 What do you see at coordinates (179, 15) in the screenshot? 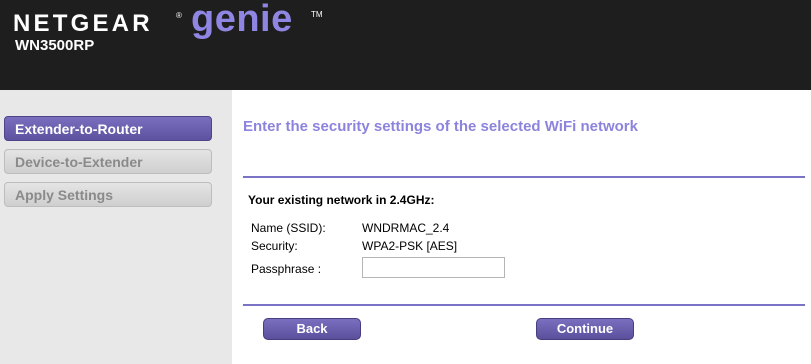
I see `registered-mark: ®` at bounding box center [179, 15].